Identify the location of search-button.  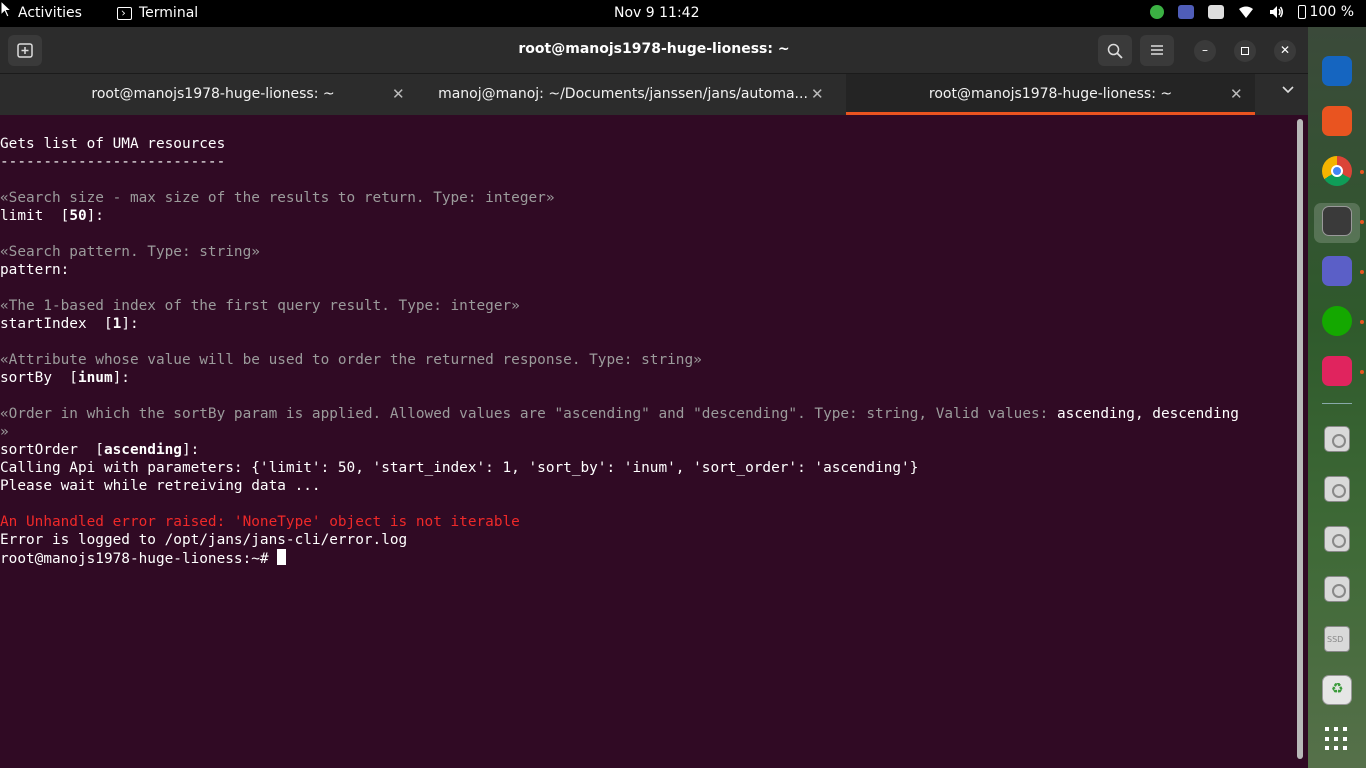
(1115, 50).